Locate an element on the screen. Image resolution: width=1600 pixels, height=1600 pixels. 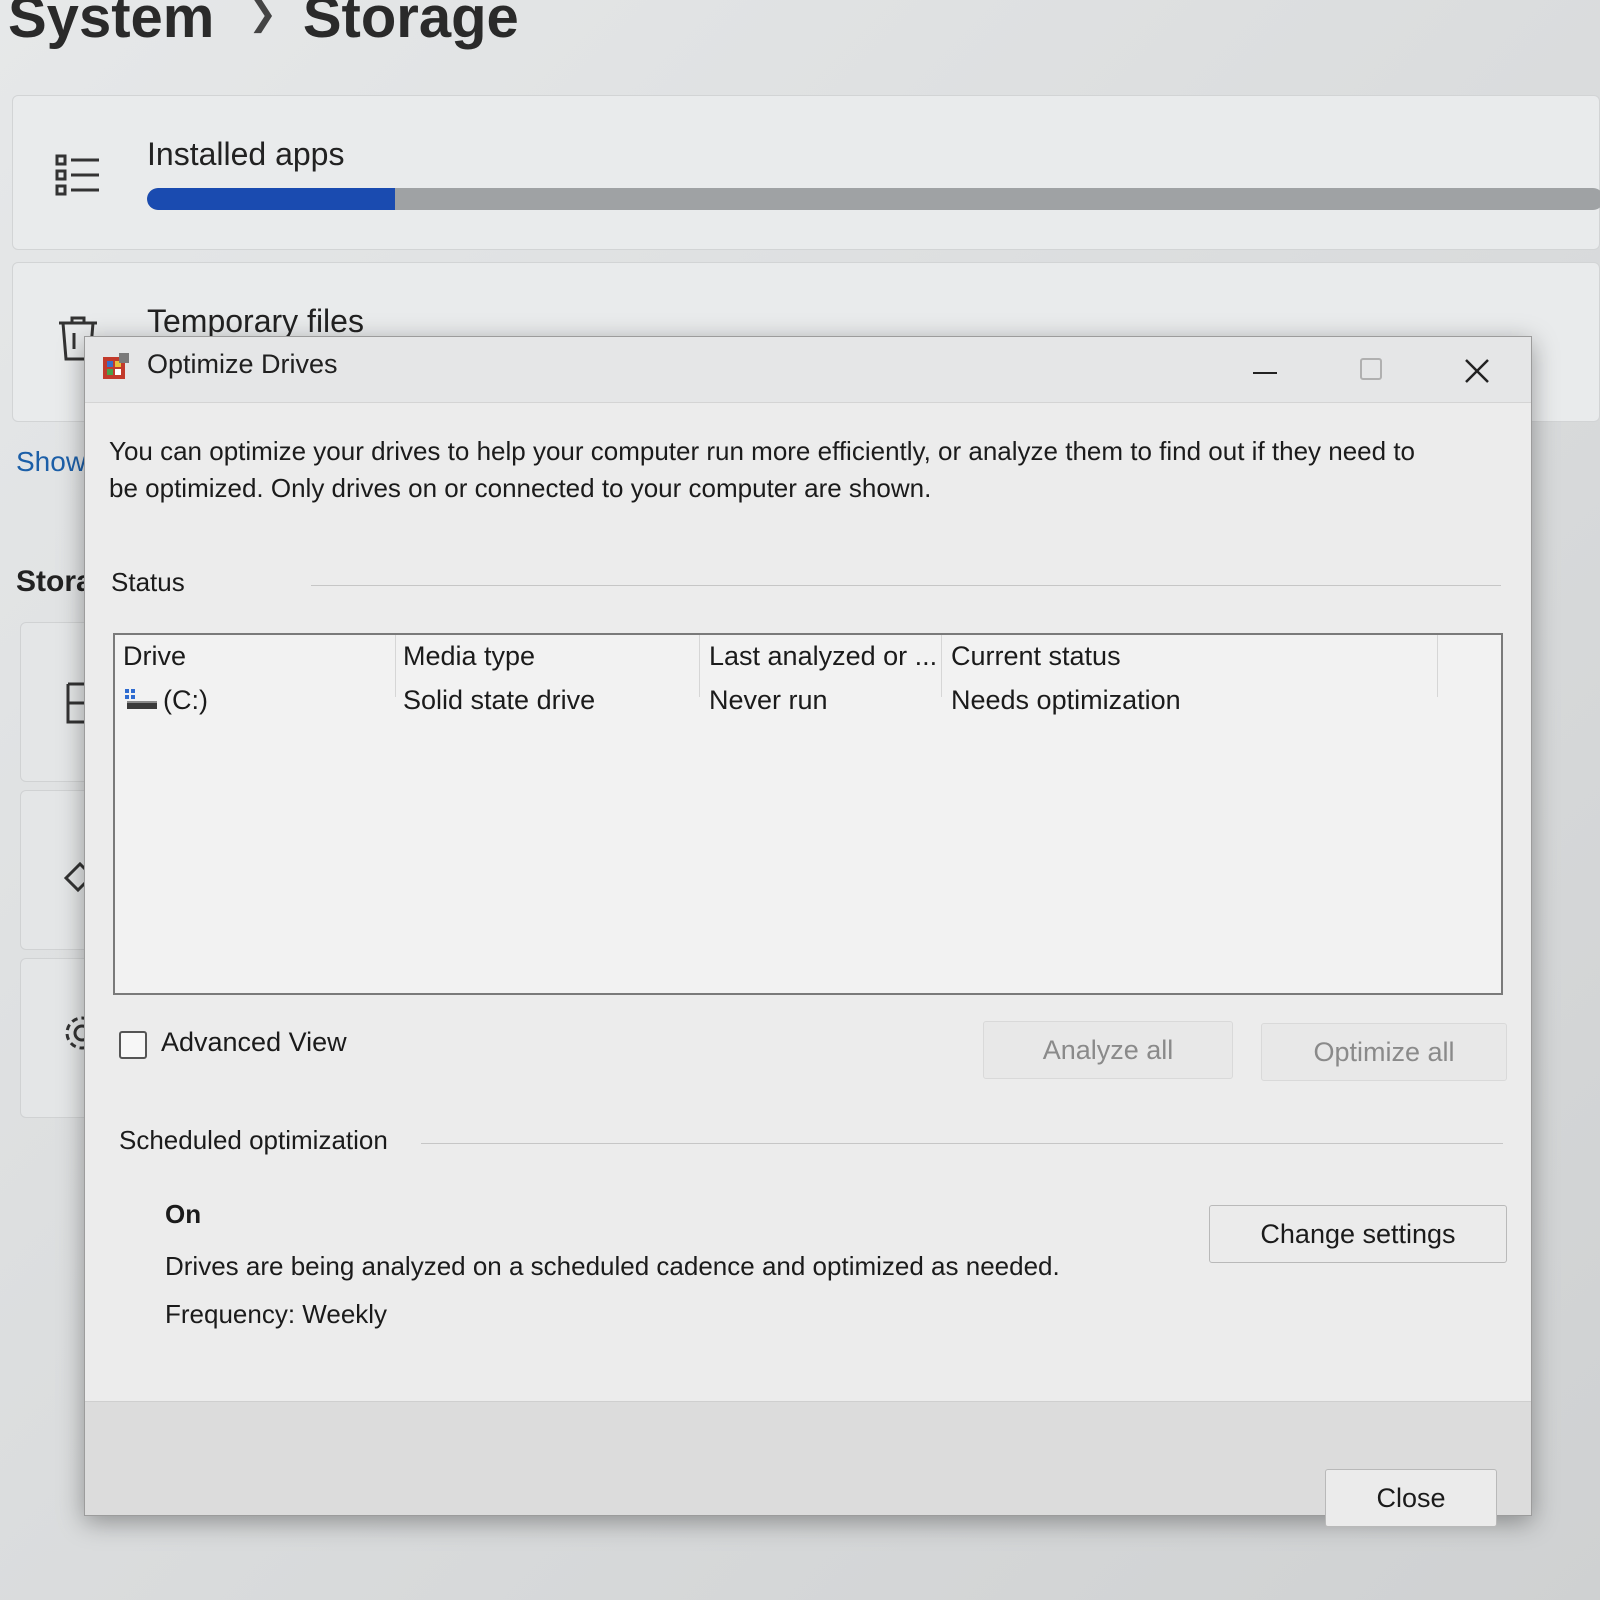
current-status-cell: Needs optimization is located at coordinates (1066, 700).